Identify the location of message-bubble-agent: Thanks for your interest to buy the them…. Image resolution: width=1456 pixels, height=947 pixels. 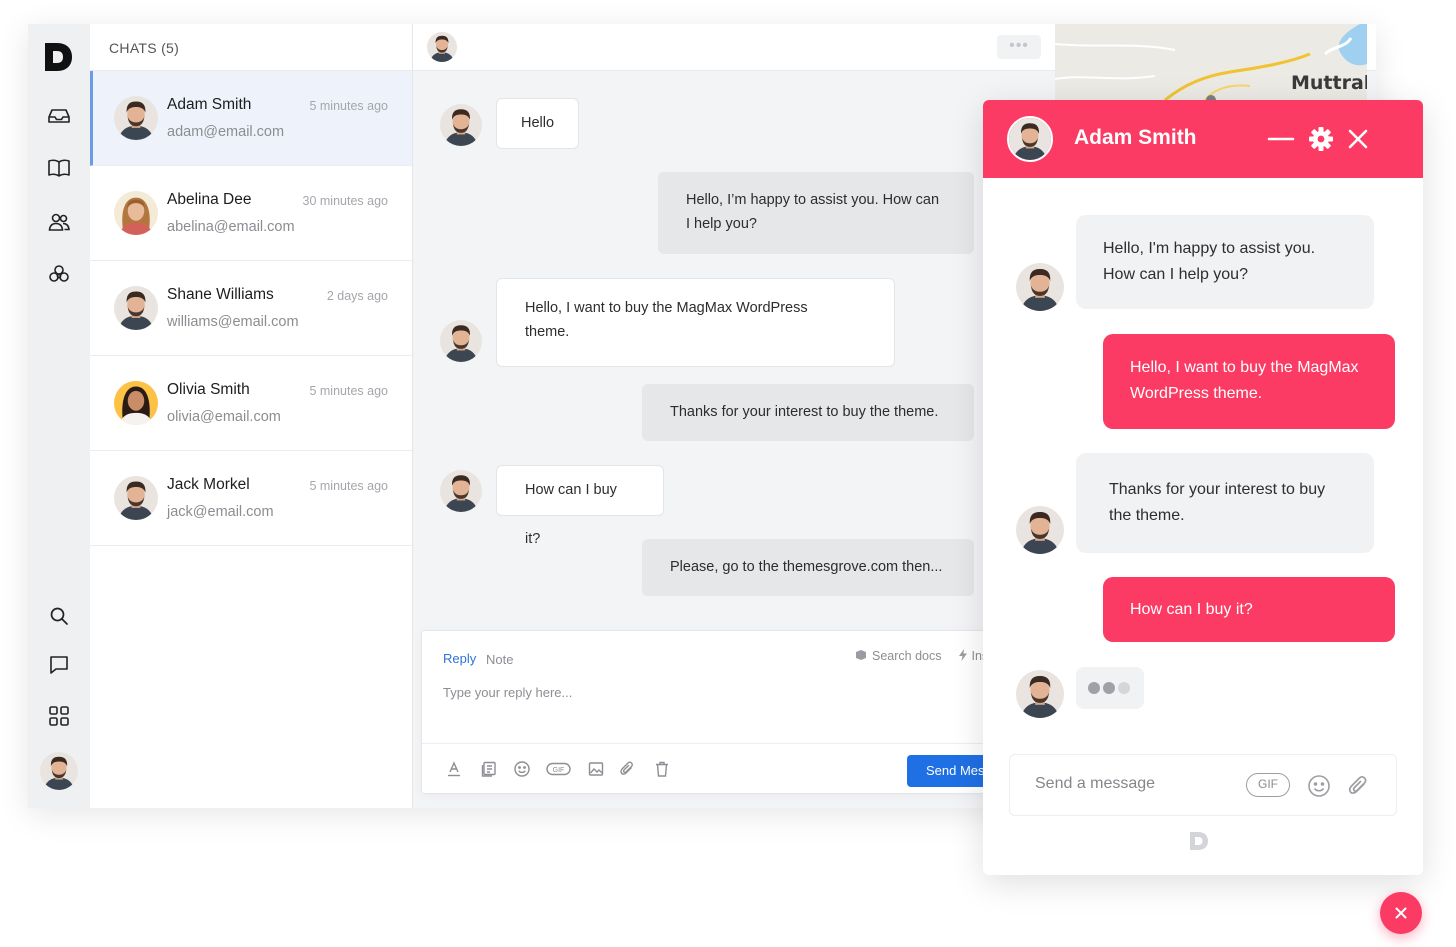
(808, 412).